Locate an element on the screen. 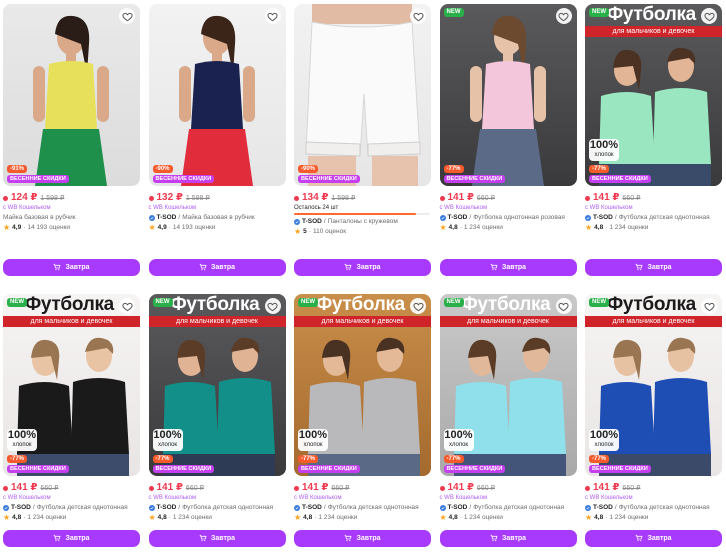 Image resolution: width=726 pixels, height=560 pixels. cotton-label: хлопок is located at coordinates (604, 155).